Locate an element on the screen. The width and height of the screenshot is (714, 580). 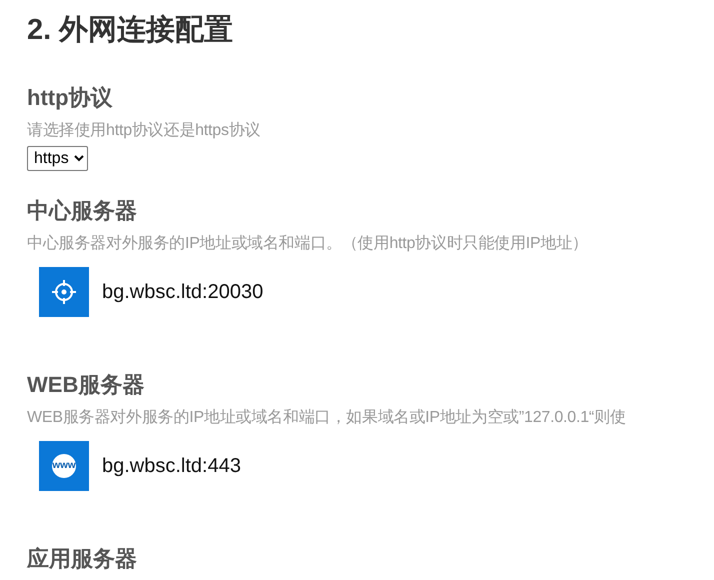
page-title: 2. 外网连接配置 is located at coordinates (130, 30).